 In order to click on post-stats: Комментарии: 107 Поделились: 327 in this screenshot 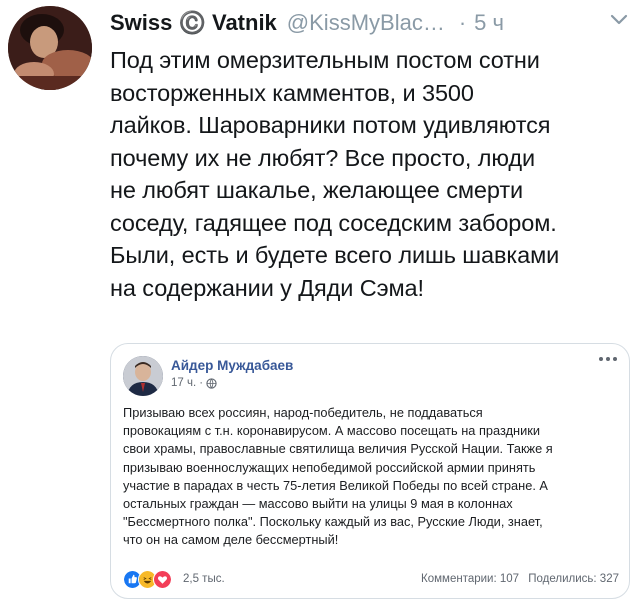, I will do `click(520, 579)`.